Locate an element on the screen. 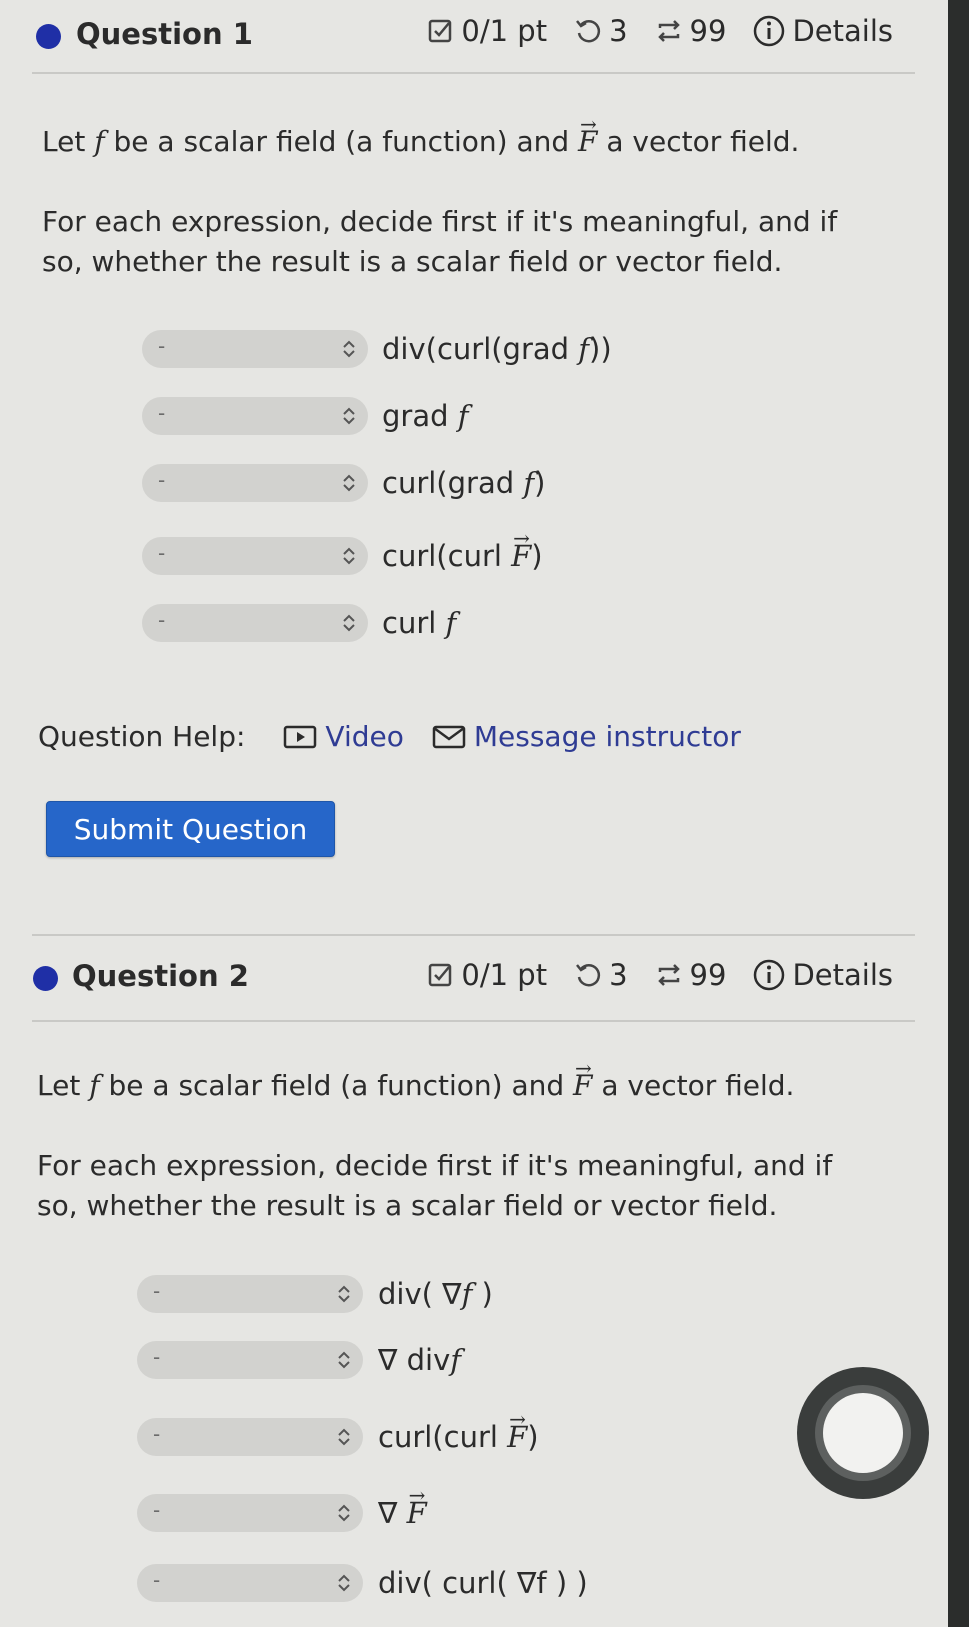 The width and height of the screenshot is (969, 1627). expression-row: - grad f is located at coordinates (474, 417).